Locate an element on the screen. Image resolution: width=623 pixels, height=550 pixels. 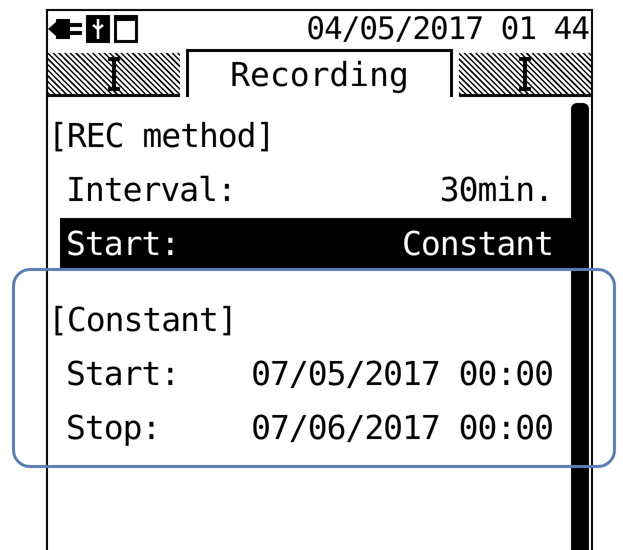
setting-value: Constant is located at coordinates (477, 243).